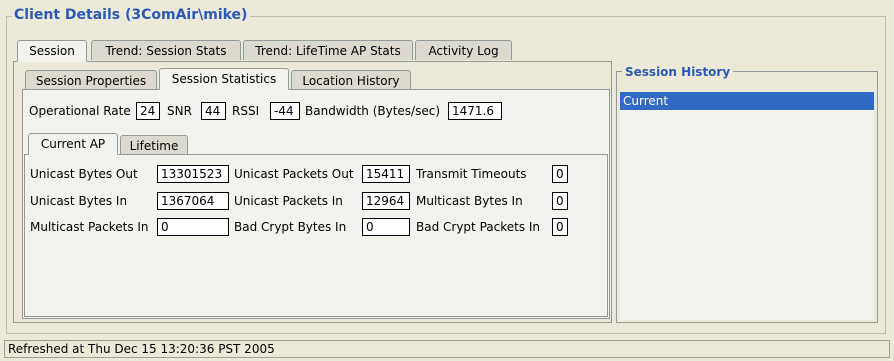 This screenshot has width=894, height=361. What do you see at coordinates (285, 111) in the screenshot?
I see `rssi-value: -44` at bounding box center [285, 111].